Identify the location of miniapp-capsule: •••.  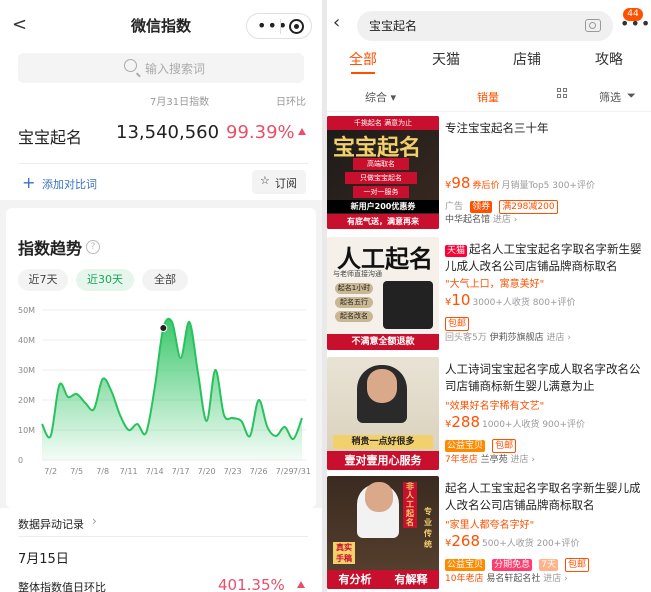
(279, 26).